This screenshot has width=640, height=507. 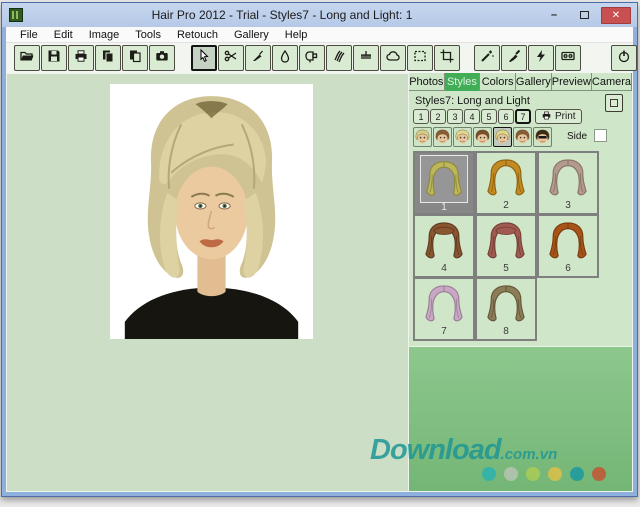 I want to click on droplet-button, so click(x=285, y=58).